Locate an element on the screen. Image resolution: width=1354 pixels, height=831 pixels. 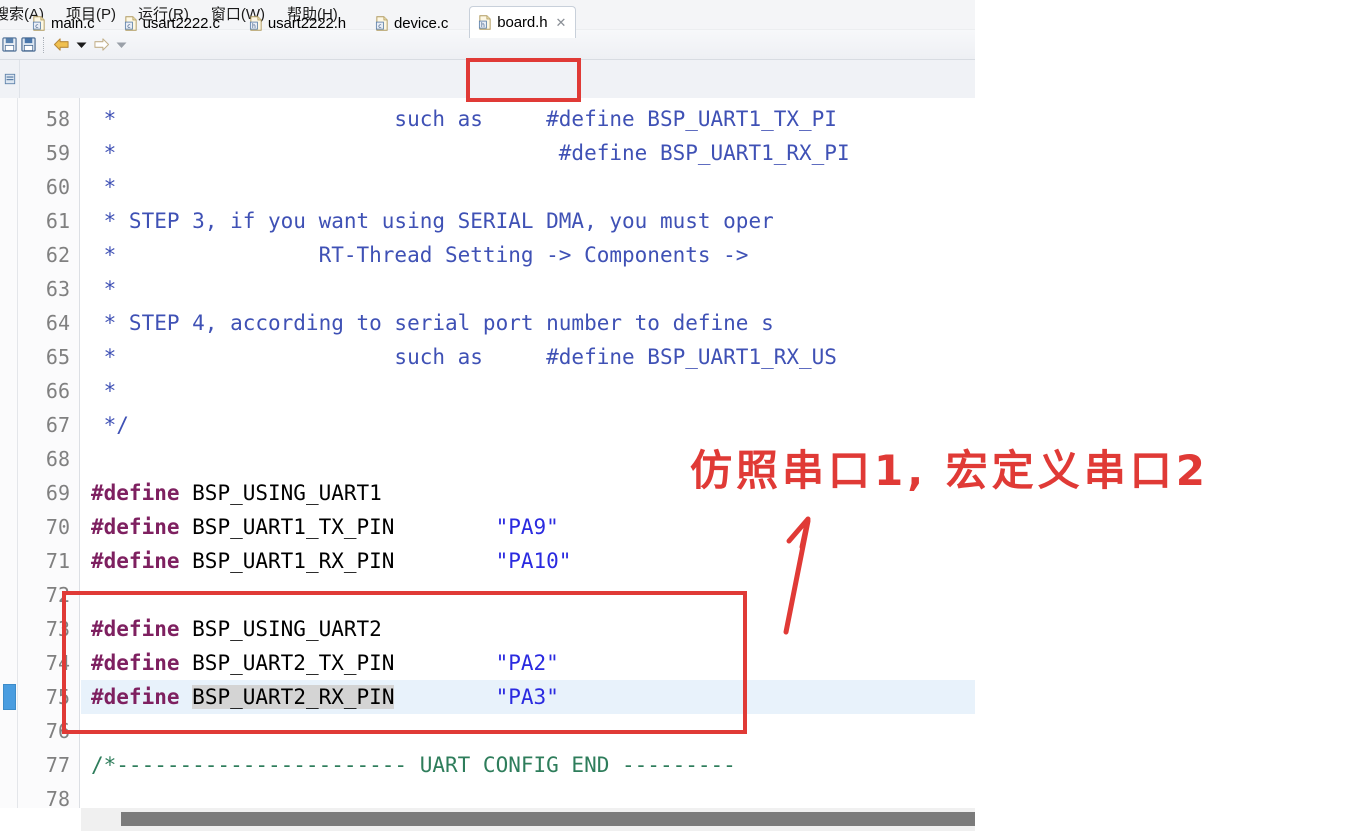
marker-gutter is located at coordinates (9, 453).